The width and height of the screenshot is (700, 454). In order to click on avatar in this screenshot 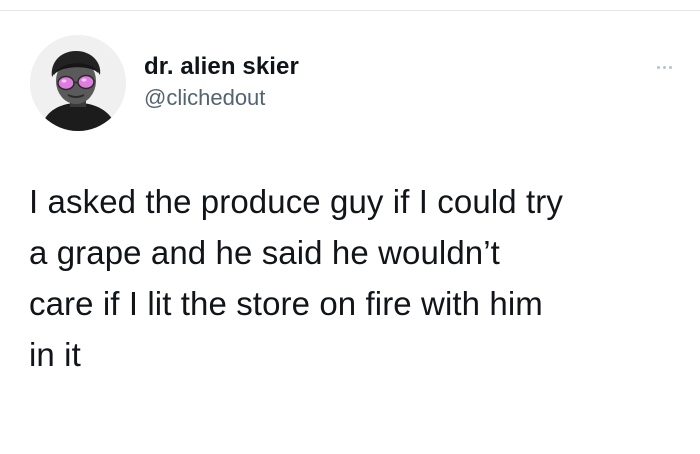, I will do `click(78, 83)`.